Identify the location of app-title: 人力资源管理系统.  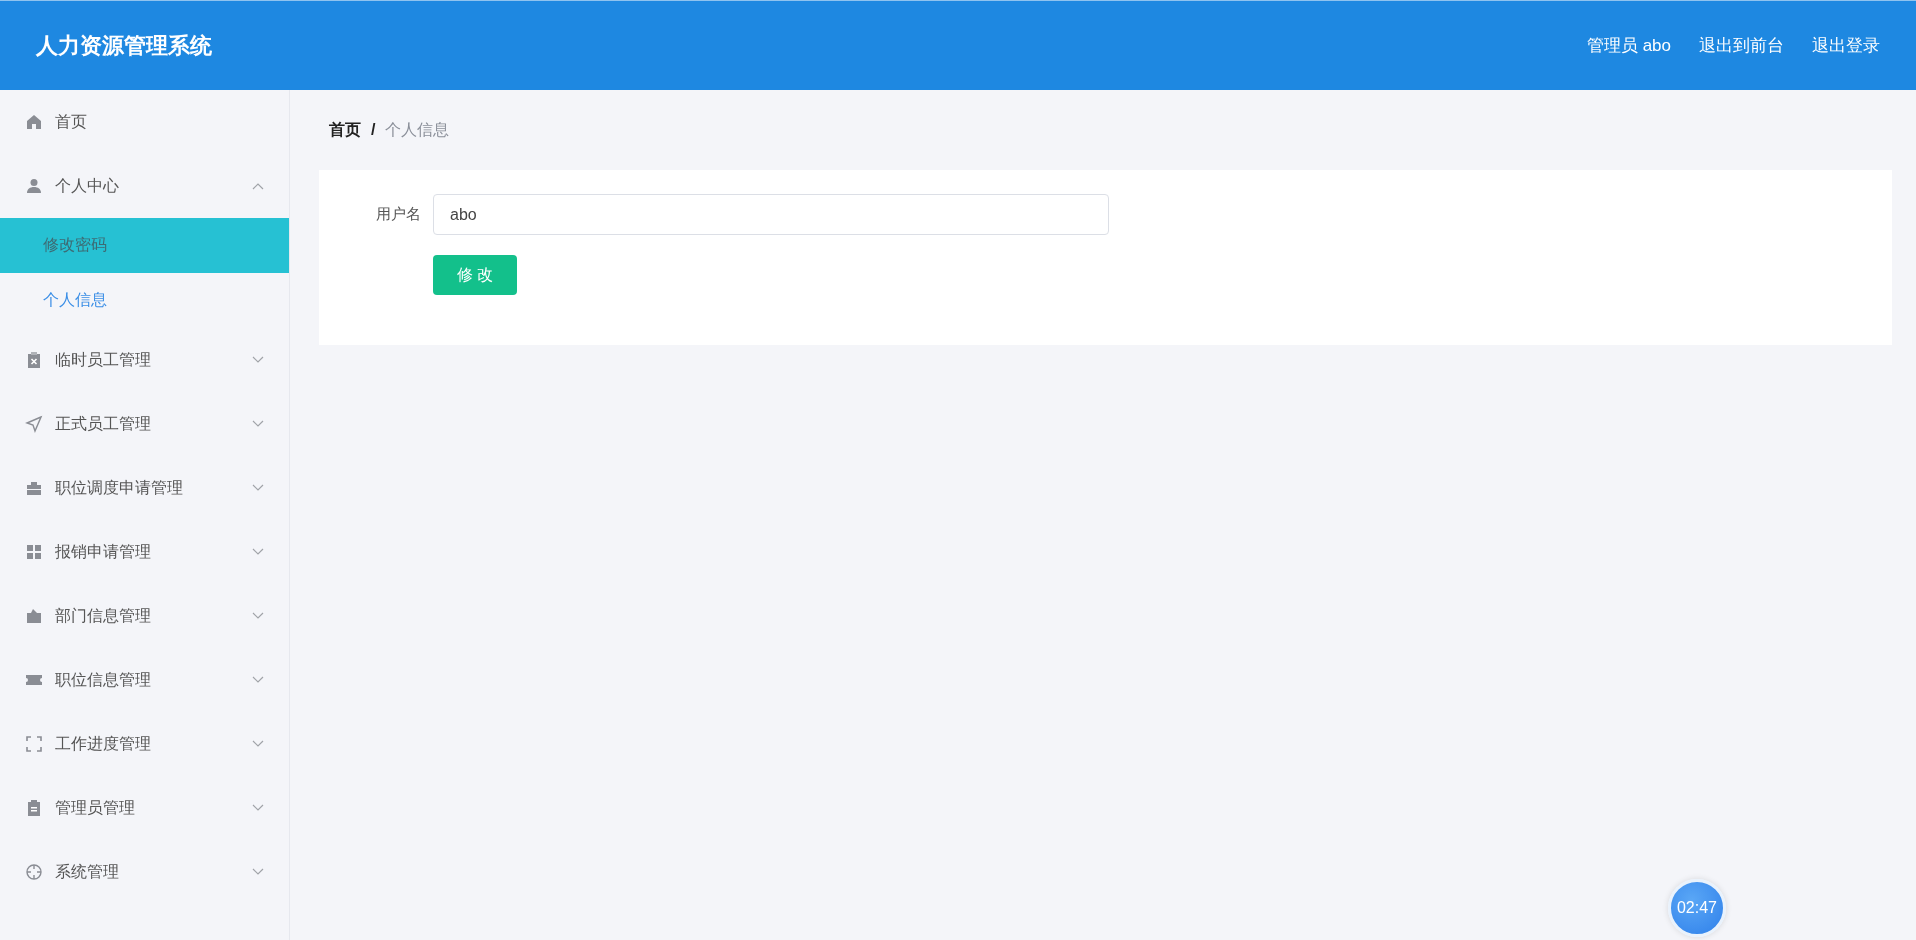
(124, 45).